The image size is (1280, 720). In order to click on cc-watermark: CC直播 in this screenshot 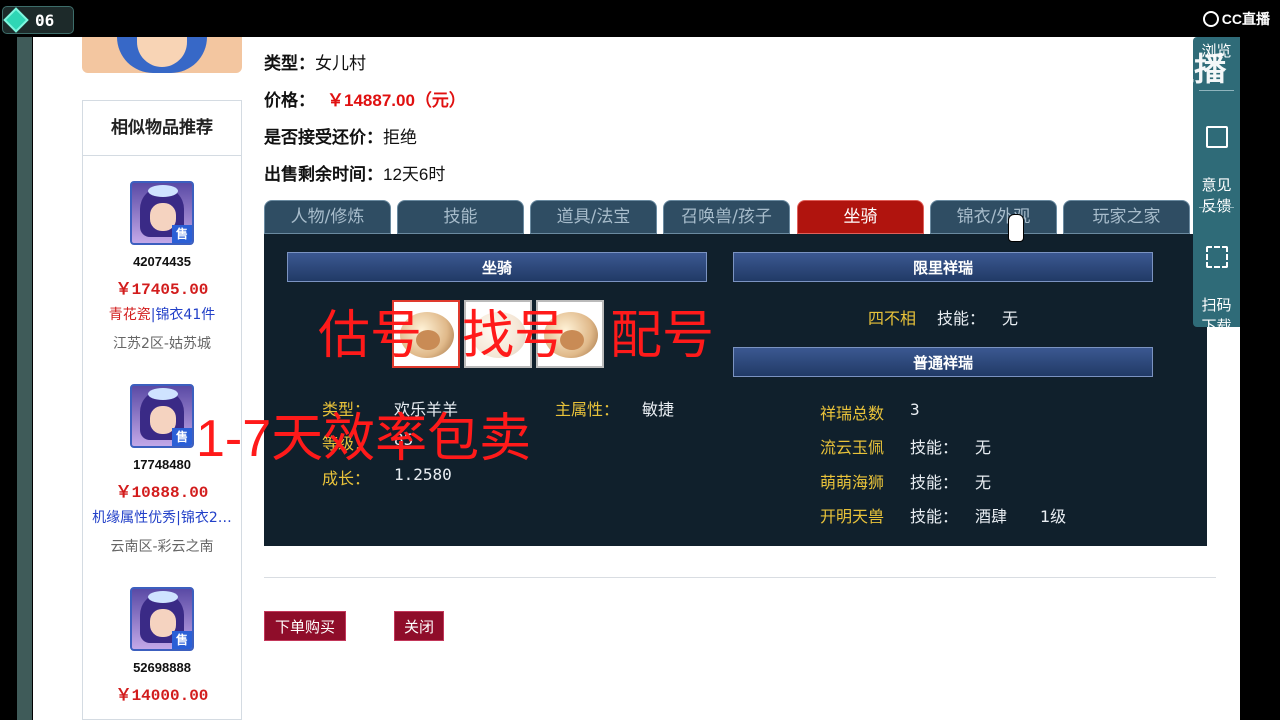, I will do `click(1149, 67)`.